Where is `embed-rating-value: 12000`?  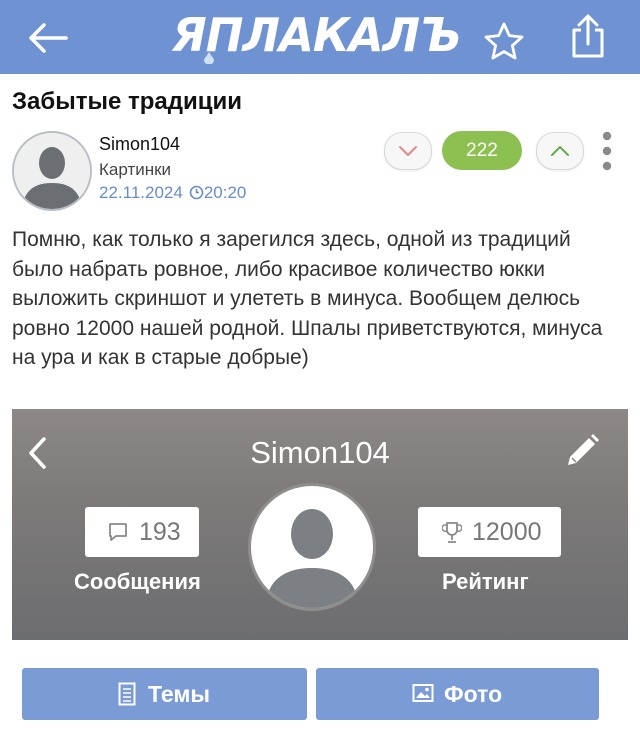
embed-rating-value: 12000 is located at coordinates (507, 532).